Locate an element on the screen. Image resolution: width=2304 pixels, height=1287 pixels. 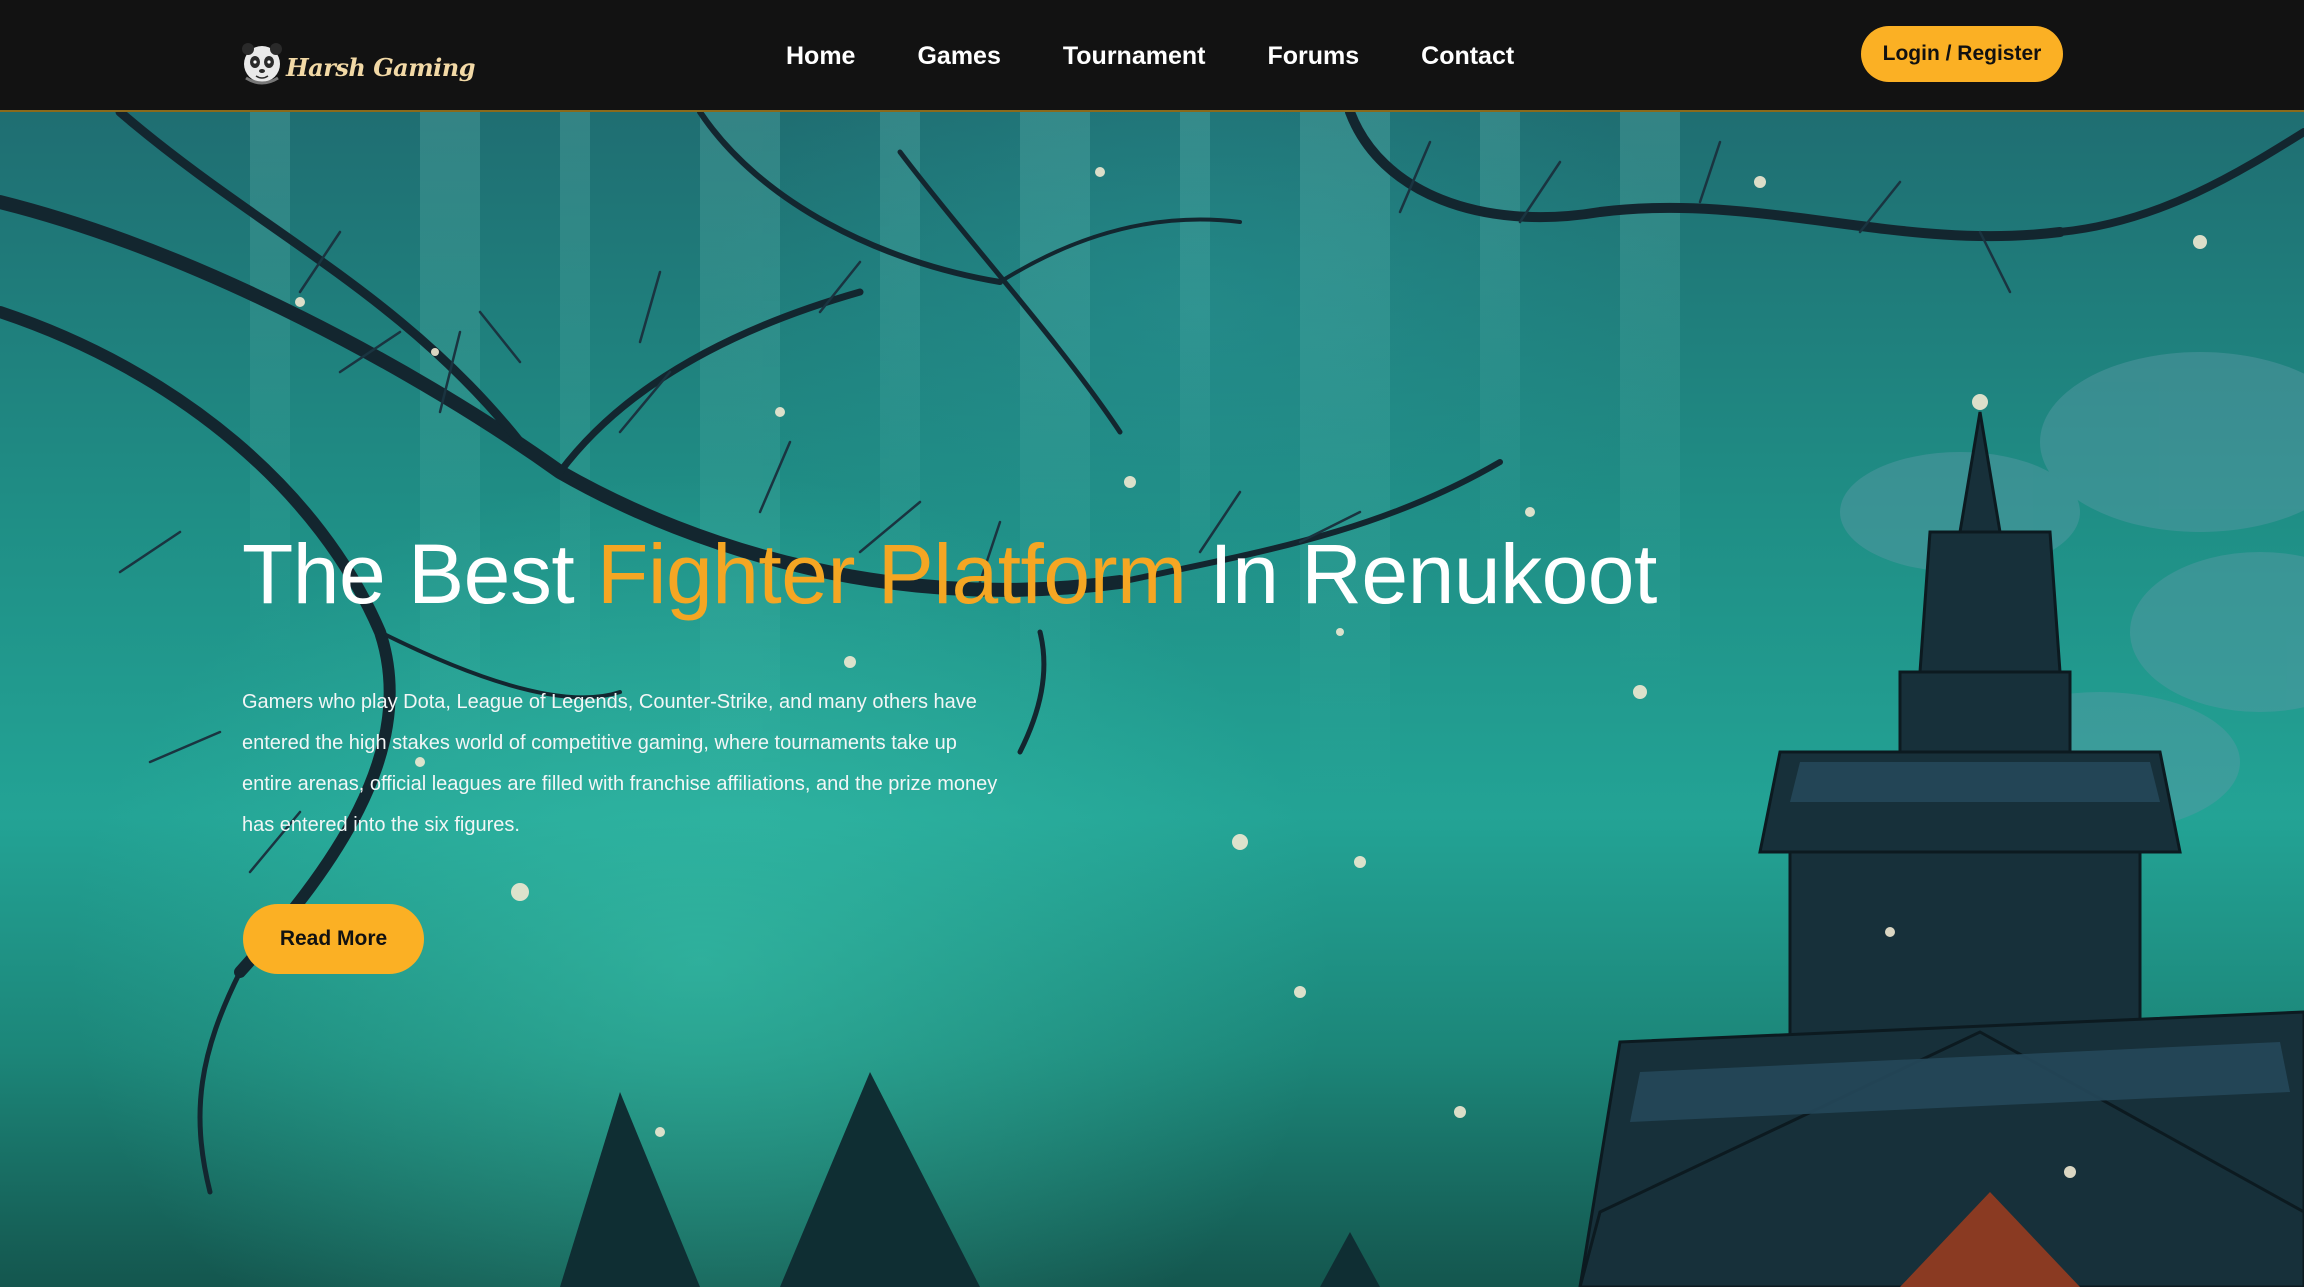
nav-link-tournament: Tournament is located at coordinates (1134, 56).